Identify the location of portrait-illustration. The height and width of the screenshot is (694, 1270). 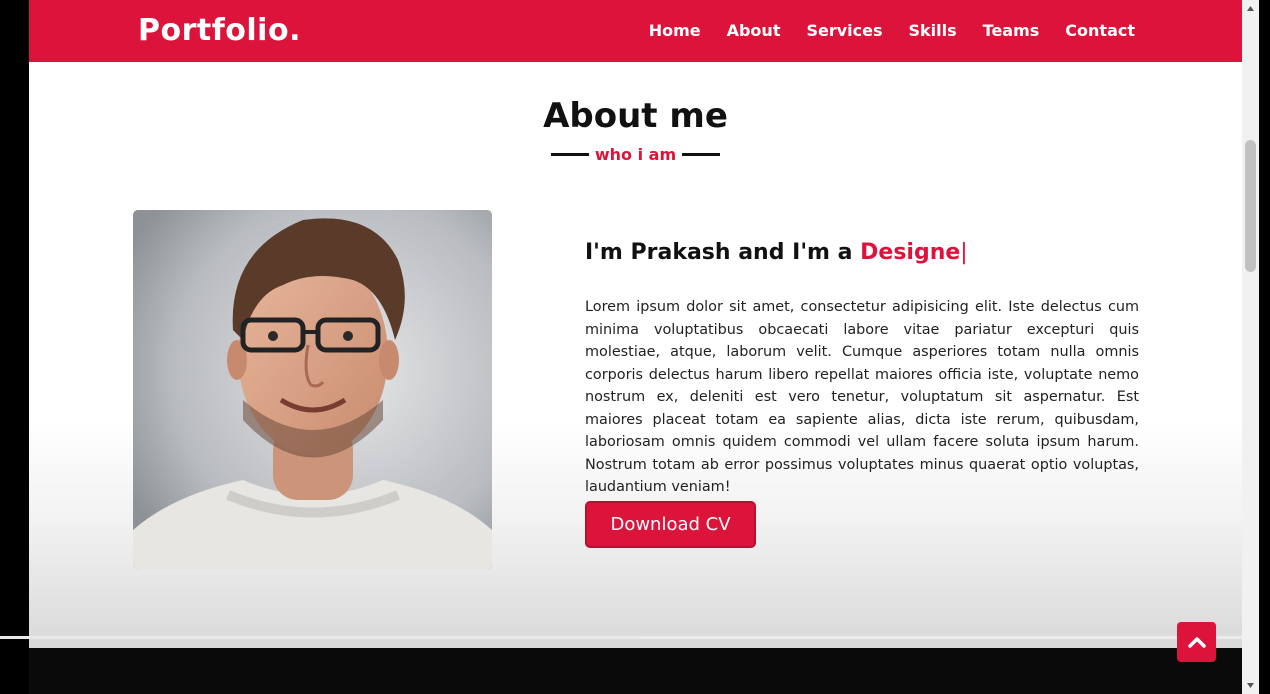
(312, 389).